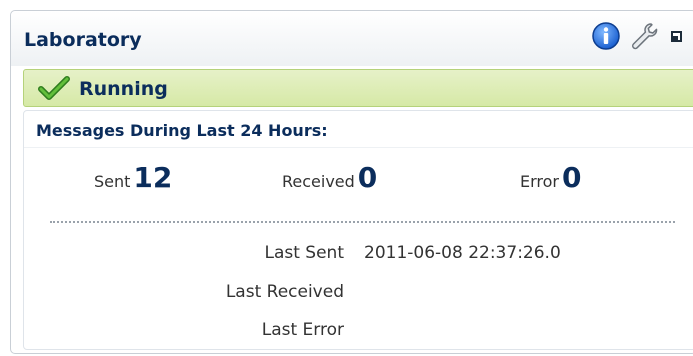 The height and width of the screenshot is (356, 693). What do you see at coordinates (462, 253) in the screenshot?
I see `last-sent-value: 2011-06-08 22:37:26.0` at bounding box center [462, 253].